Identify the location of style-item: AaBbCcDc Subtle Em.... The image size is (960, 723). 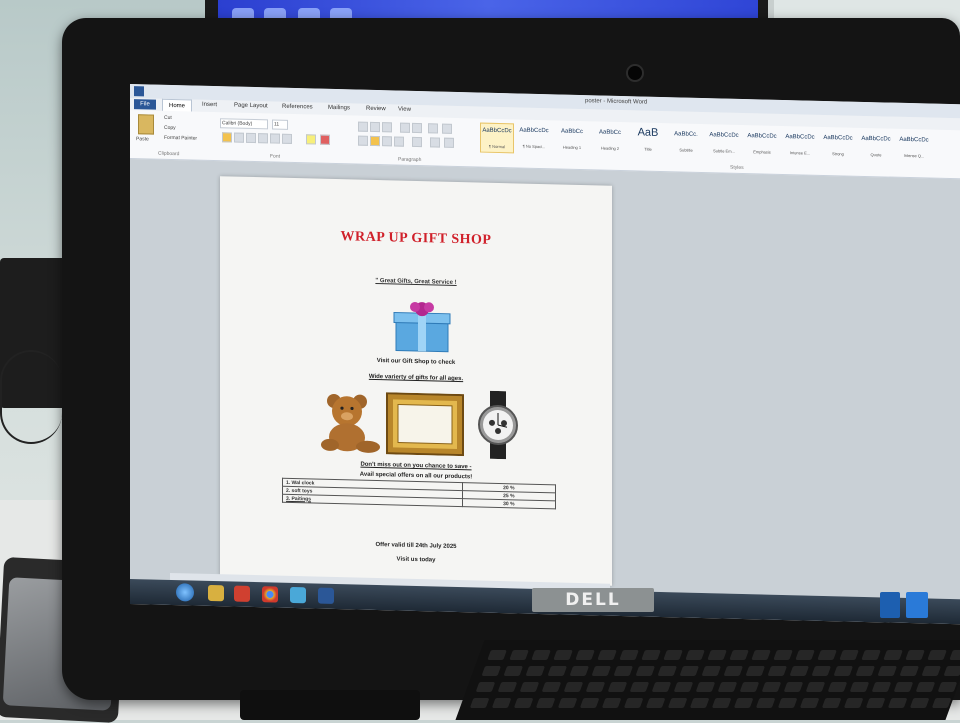
(724, 142).